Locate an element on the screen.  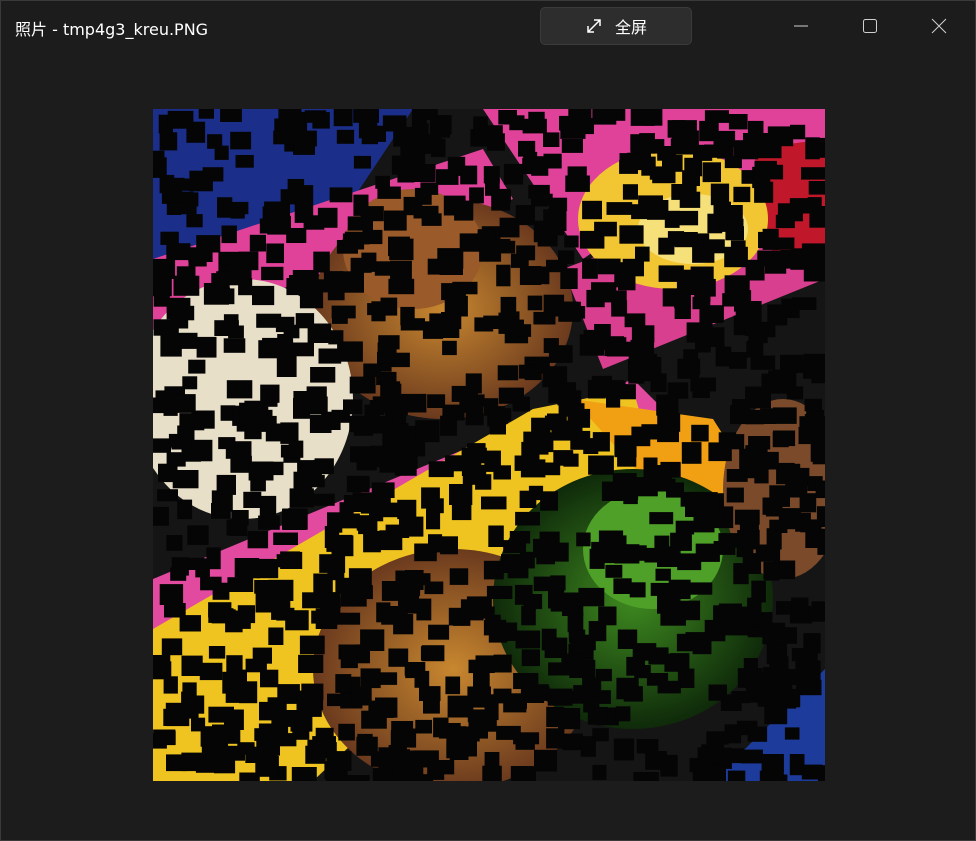
minimize-icon is located at coordinates (801, 26).